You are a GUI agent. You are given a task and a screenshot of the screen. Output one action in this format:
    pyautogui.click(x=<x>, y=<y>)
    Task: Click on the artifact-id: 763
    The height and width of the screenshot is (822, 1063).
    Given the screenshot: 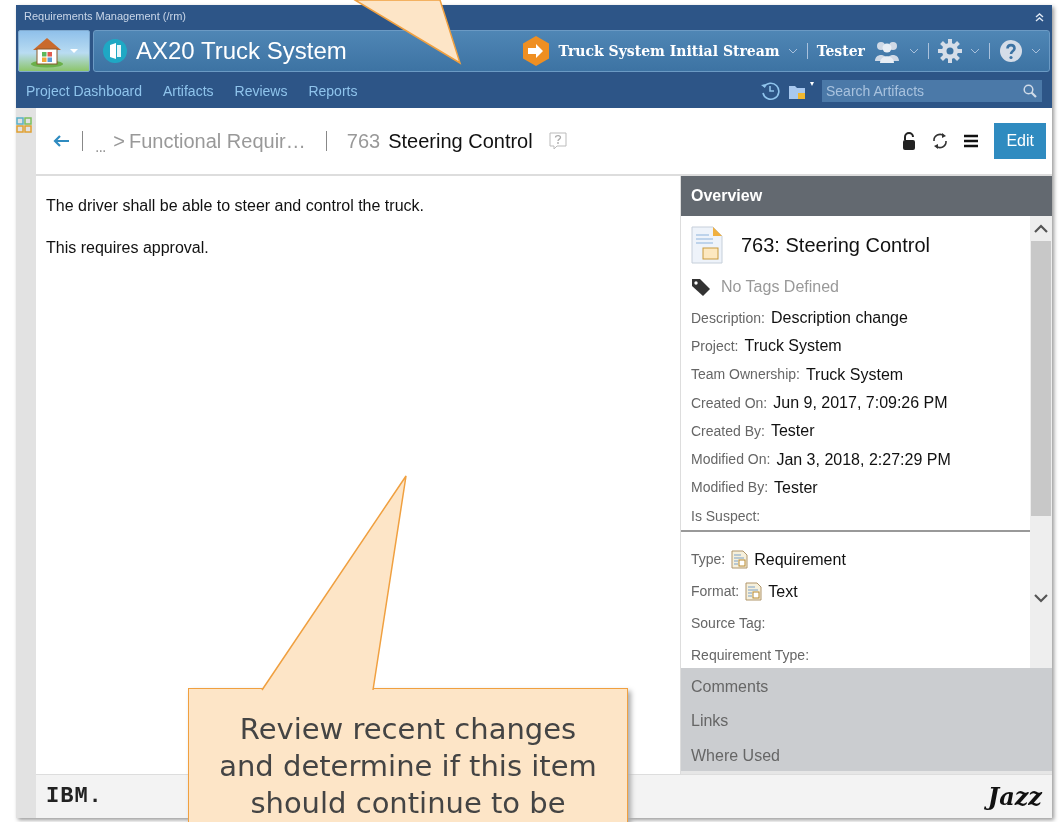 What is the action you would take?
    pyautogui.click(x=363, y=141)
    